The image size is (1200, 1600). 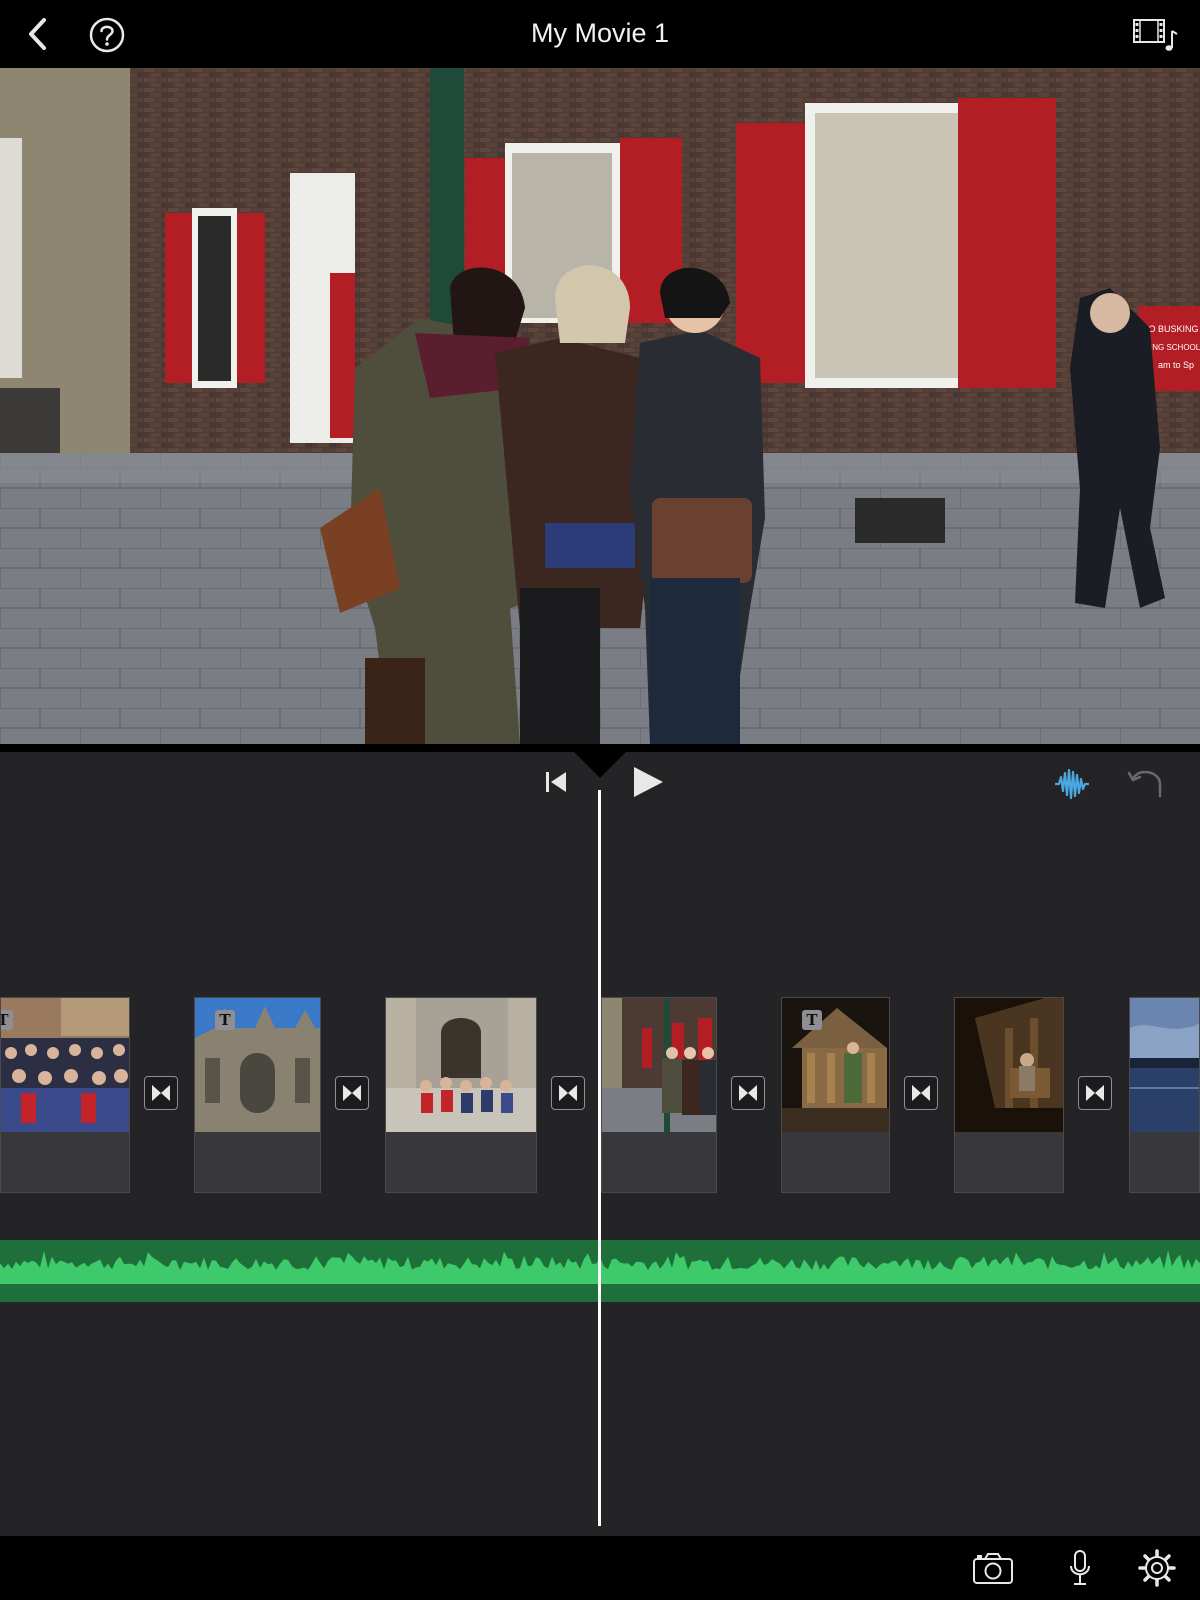 I want to click on microphone-icon, so click(x=1080, y=1567).